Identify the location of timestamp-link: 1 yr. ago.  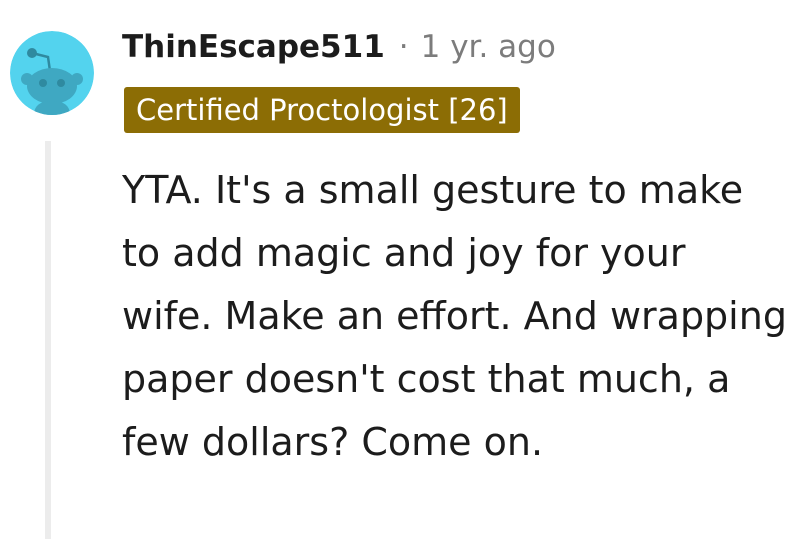
(488, 47).